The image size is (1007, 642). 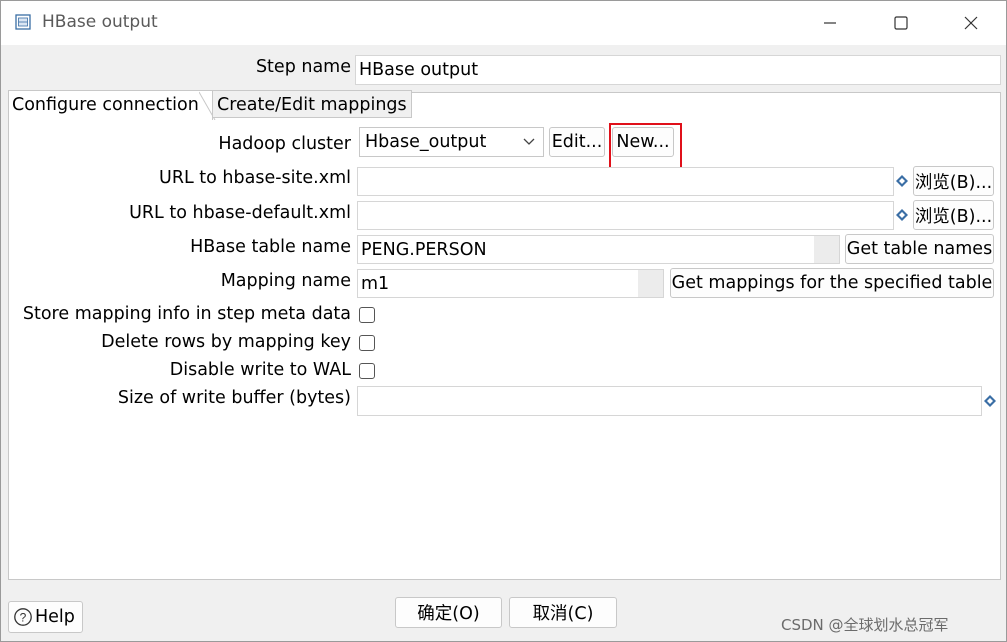 What do you see at coordinates (678, 70) in the screenshot?
I see `step-name-input: HBase output` at bounding box center [678, 70].